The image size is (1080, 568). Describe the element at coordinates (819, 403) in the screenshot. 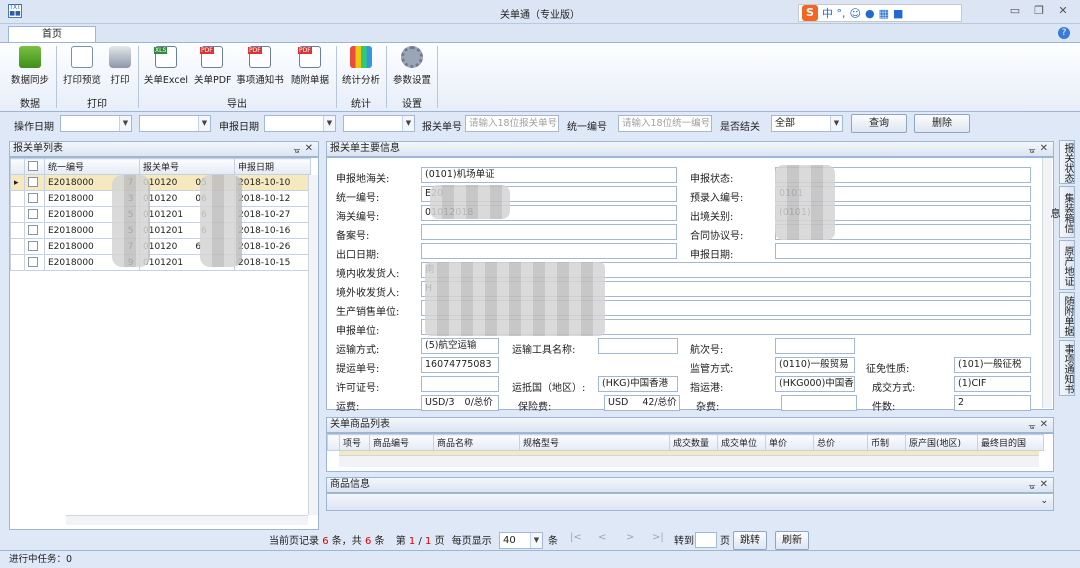

I see `misc-field` at that location.